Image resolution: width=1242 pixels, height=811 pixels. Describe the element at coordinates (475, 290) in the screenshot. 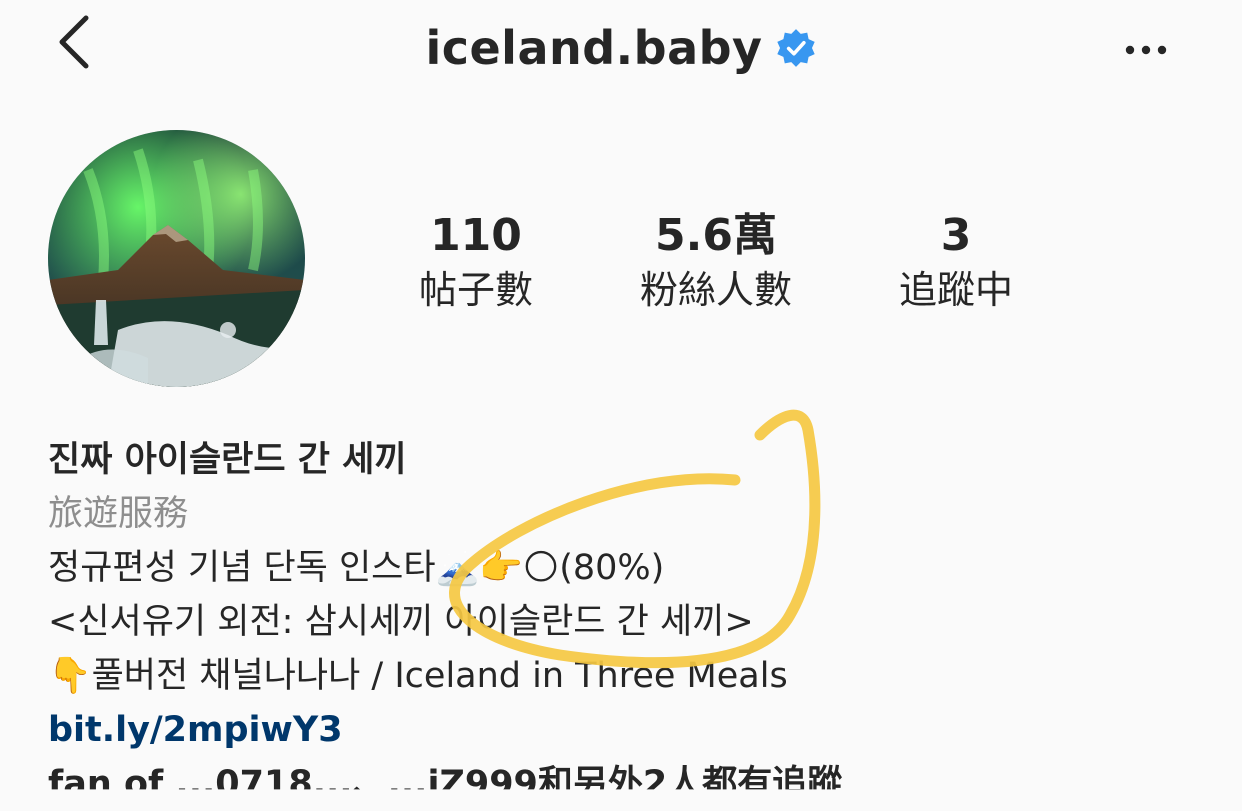

I see `stat-posts-label: 帖子數` at that location.